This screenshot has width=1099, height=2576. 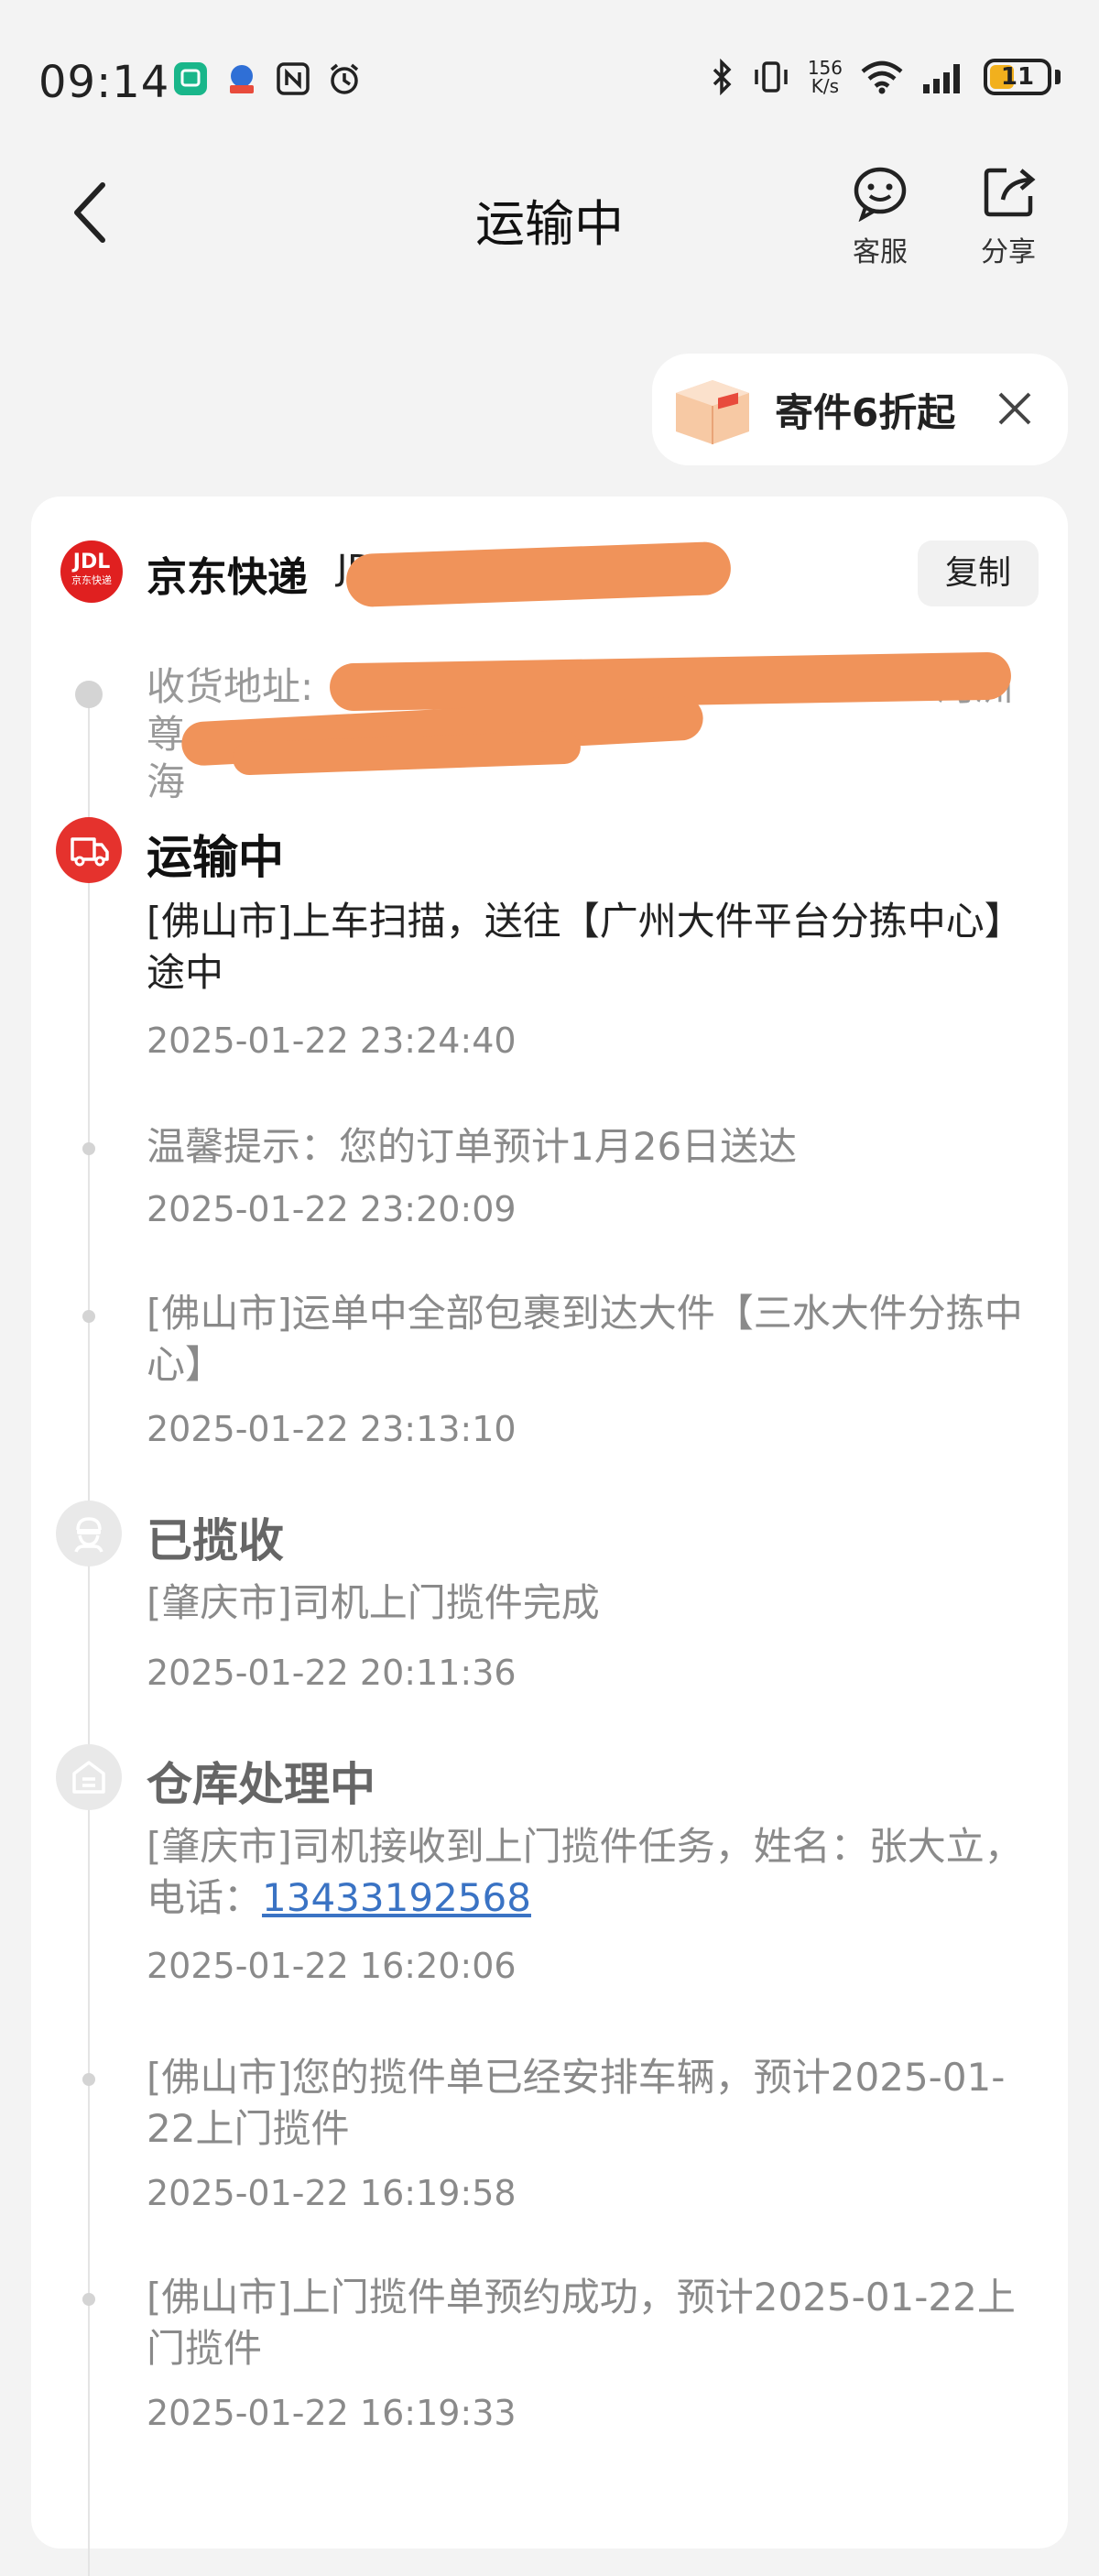 I want to click on event-description: [佛山市]运单中全部包裹到达大件【三水大件分拣中心】, so click(x=585, y=1339).